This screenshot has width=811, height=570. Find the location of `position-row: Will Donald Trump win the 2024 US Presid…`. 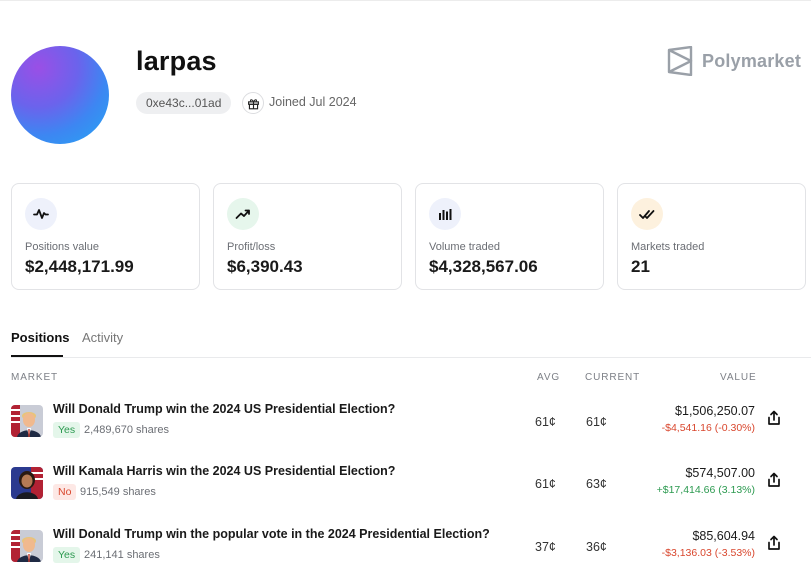

position-row: Will Donald Trump win the 2024 US Presid… is located at coordinates (405, 423).